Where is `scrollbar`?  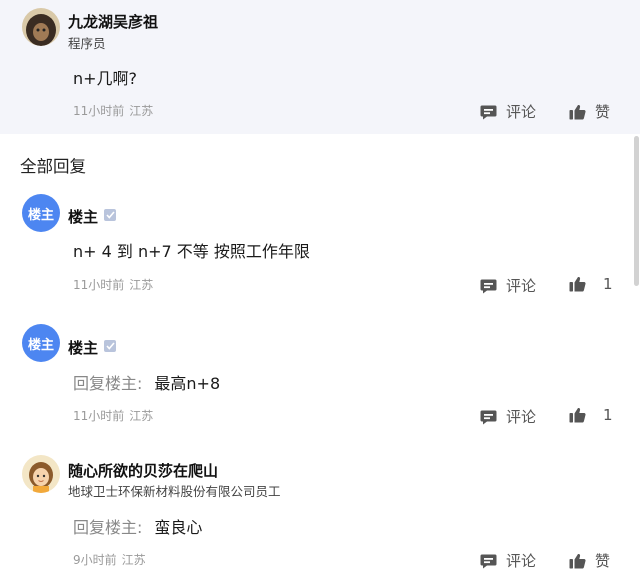 scrollbar is located at coordinates (636, 211).